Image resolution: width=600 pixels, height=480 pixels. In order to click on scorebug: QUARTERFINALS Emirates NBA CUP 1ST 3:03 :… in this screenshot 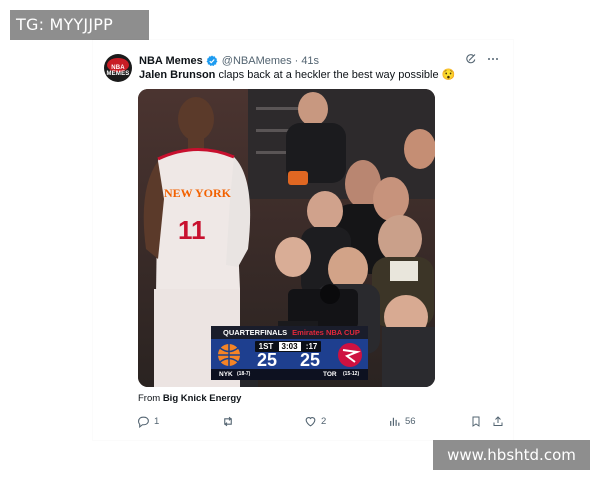, I will do `click(289, 353)`.